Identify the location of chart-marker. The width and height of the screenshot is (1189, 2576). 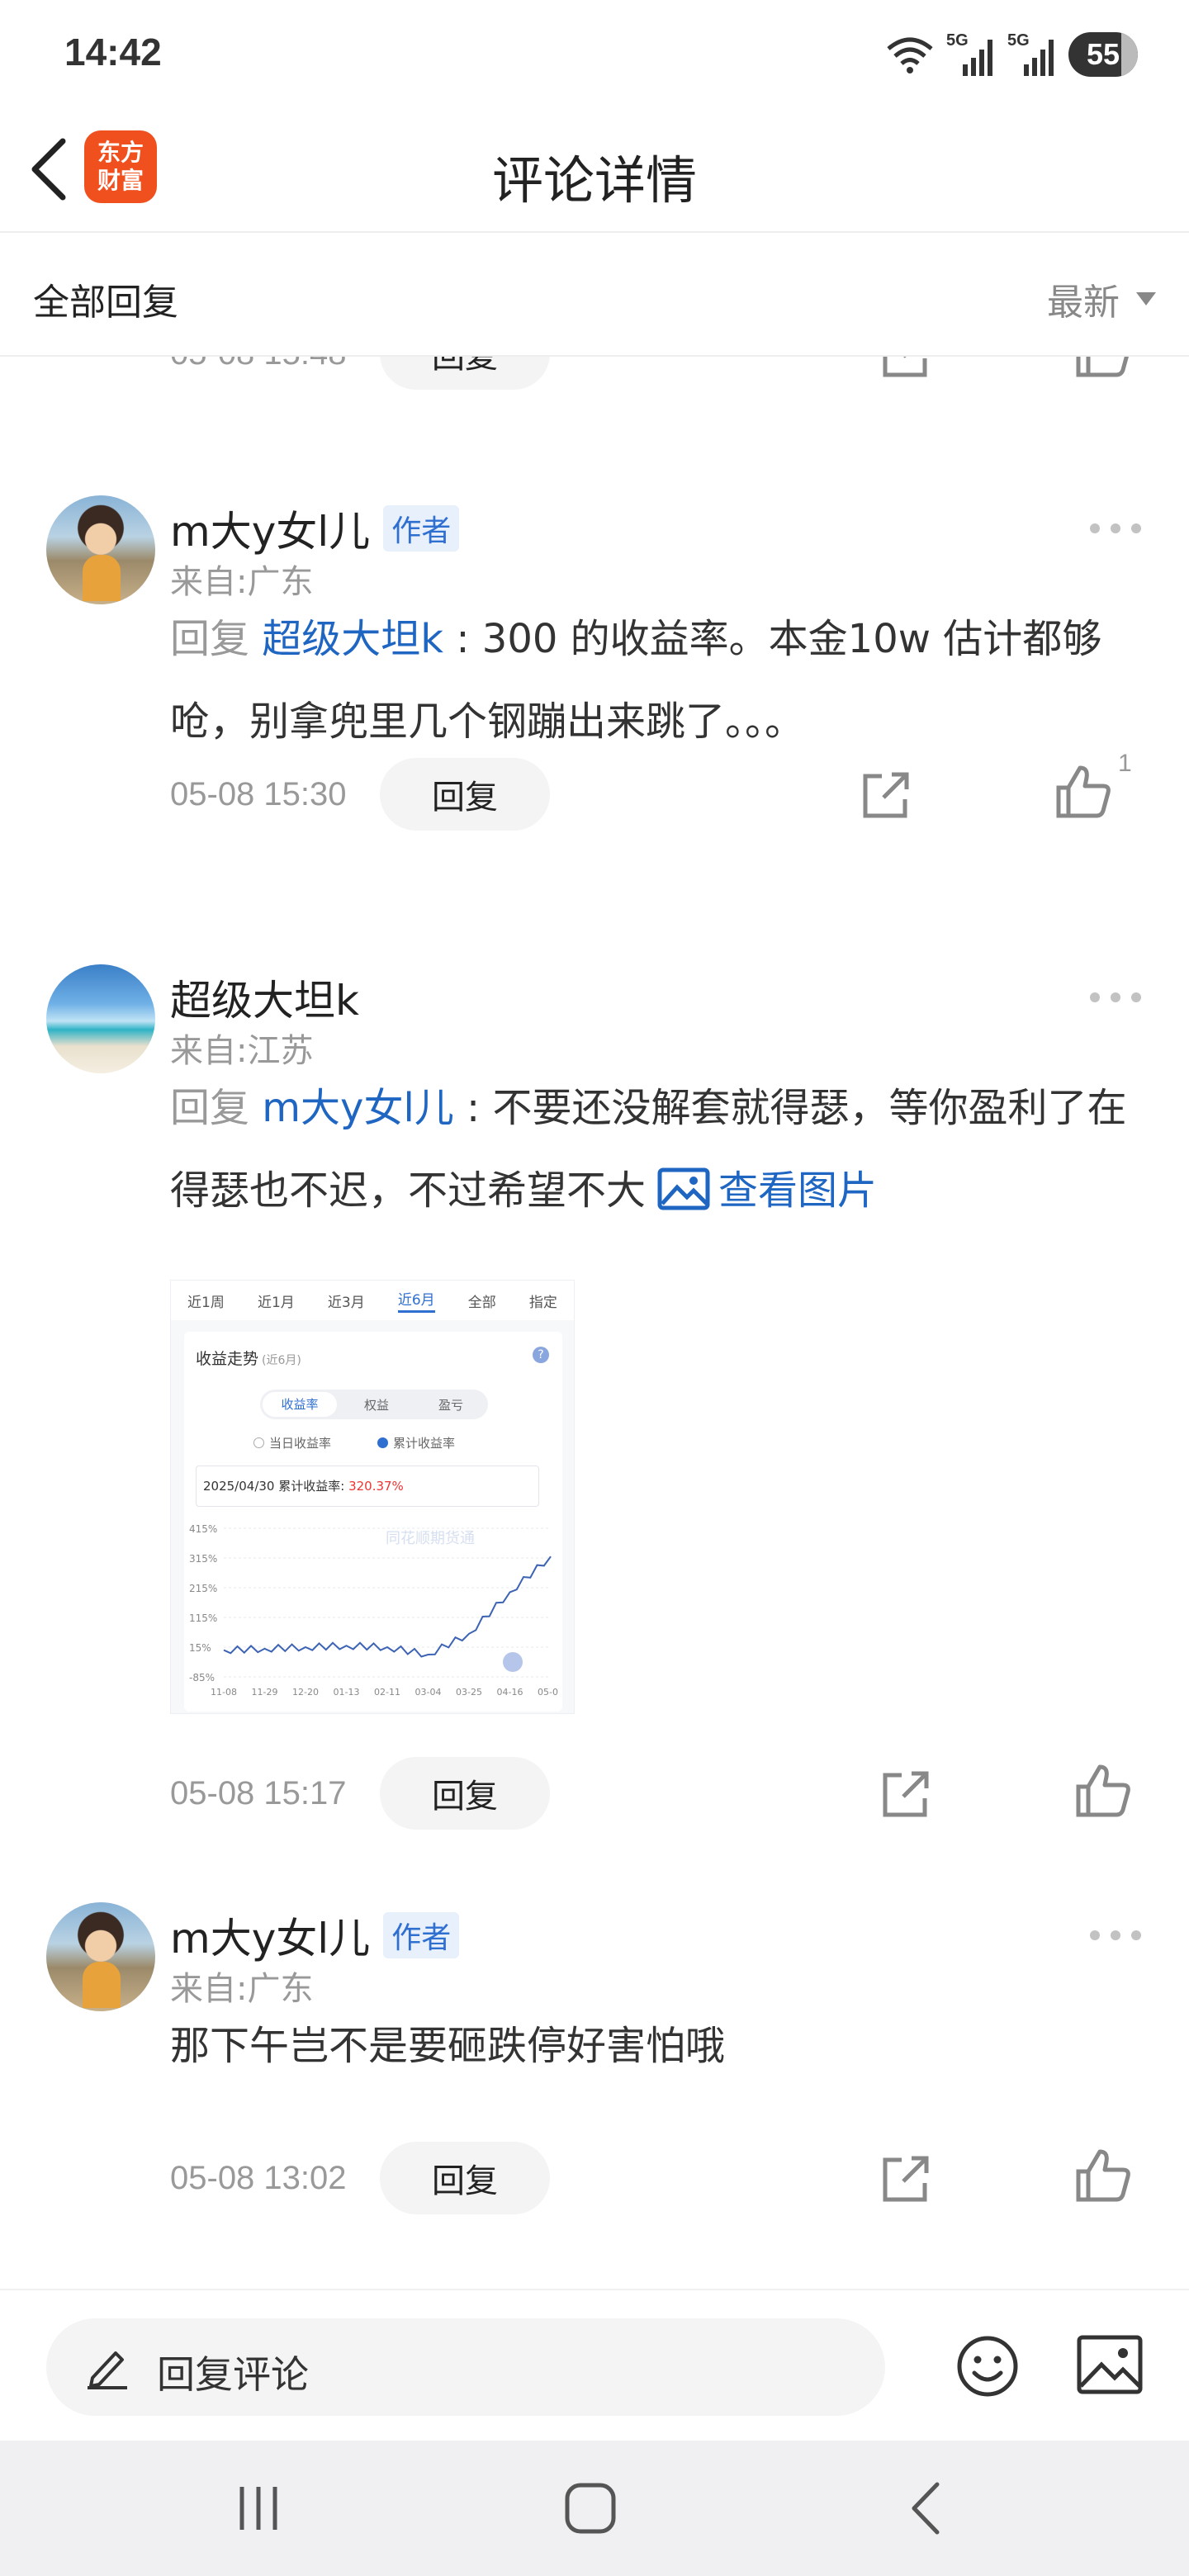
(513, 1662).